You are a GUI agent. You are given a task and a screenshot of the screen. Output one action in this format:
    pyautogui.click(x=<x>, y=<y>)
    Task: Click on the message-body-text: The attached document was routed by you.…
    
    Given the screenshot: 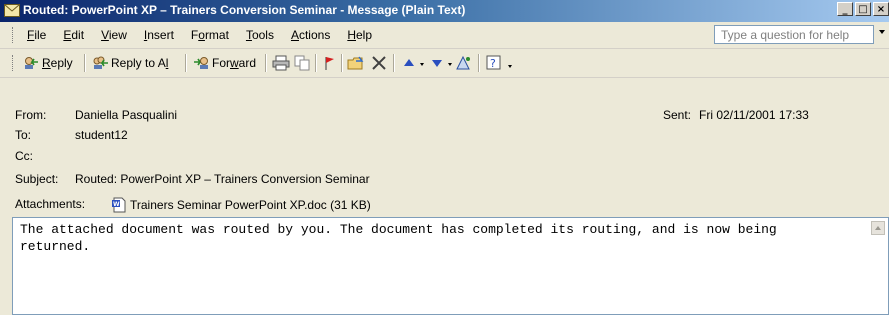 What is the action you would take?
    pyautogui.click(x=398, y=238)
    